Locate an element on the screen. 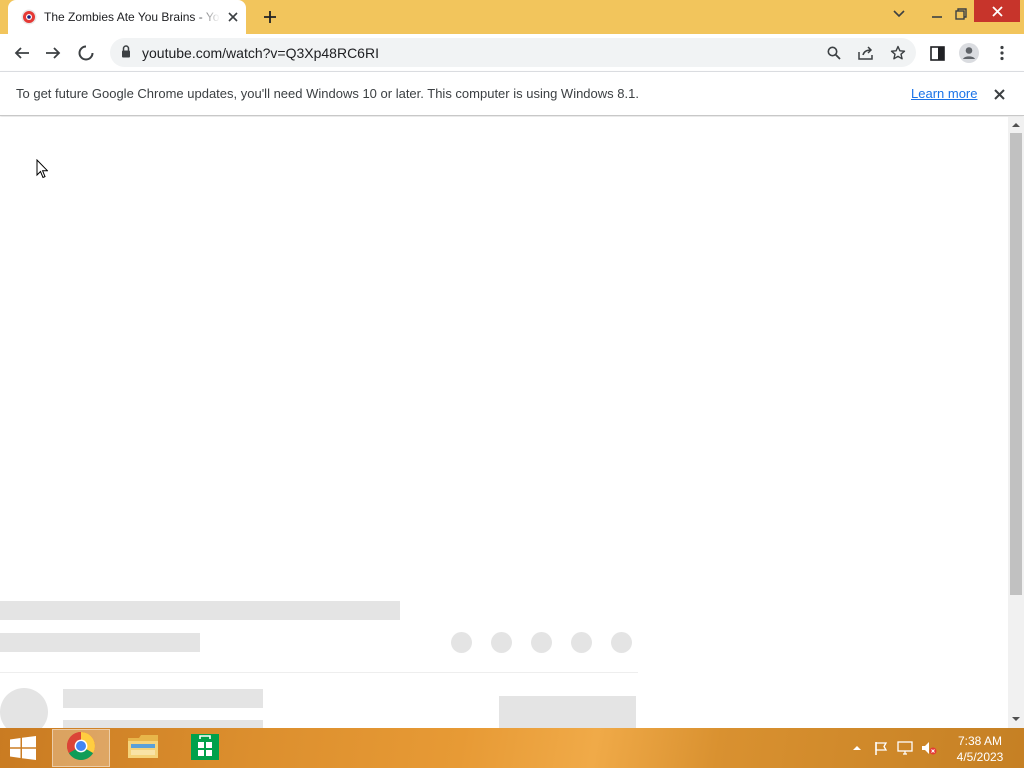  side-panel-icon is located at coordinates (937, 53).